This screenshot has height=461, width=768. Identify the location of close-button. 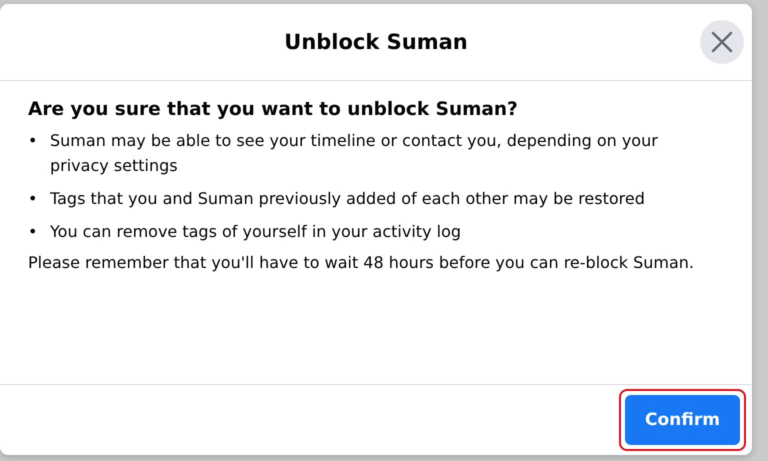
(722, 42).